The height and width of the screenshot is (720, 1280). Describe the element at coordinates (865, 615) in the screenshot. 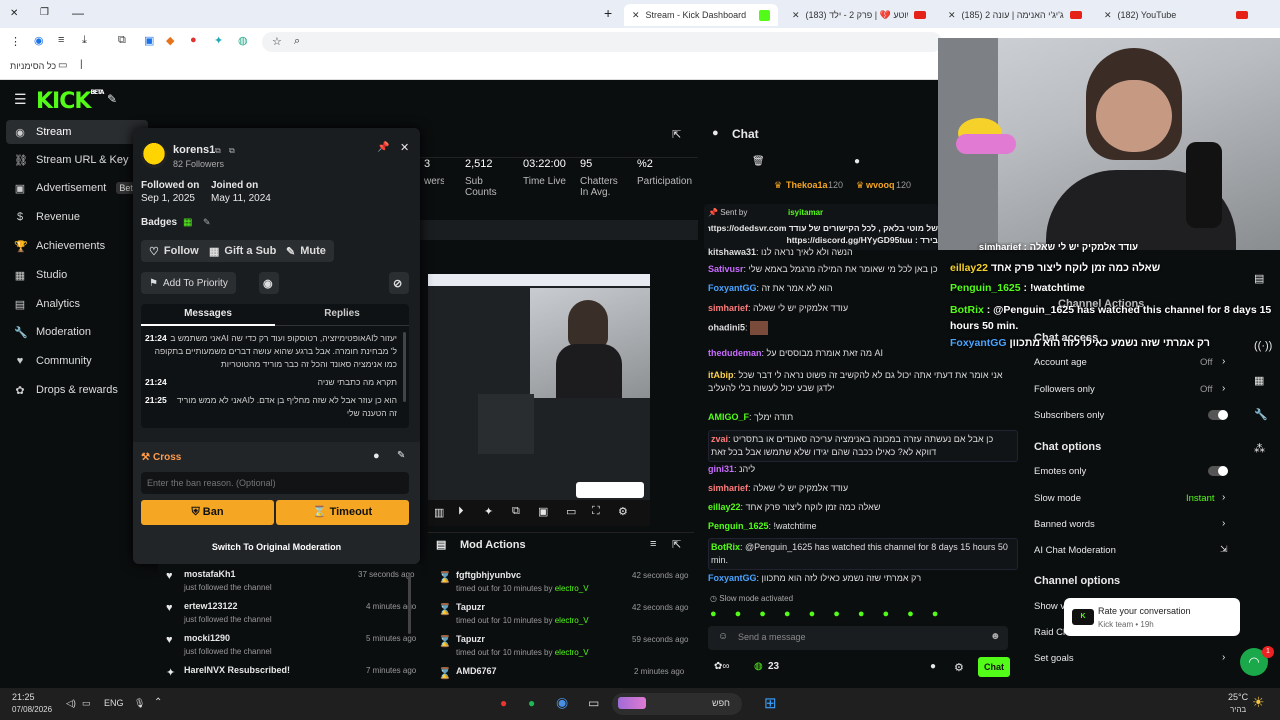

I see `emote-bar: ●●●●●●●●●●` at that location.